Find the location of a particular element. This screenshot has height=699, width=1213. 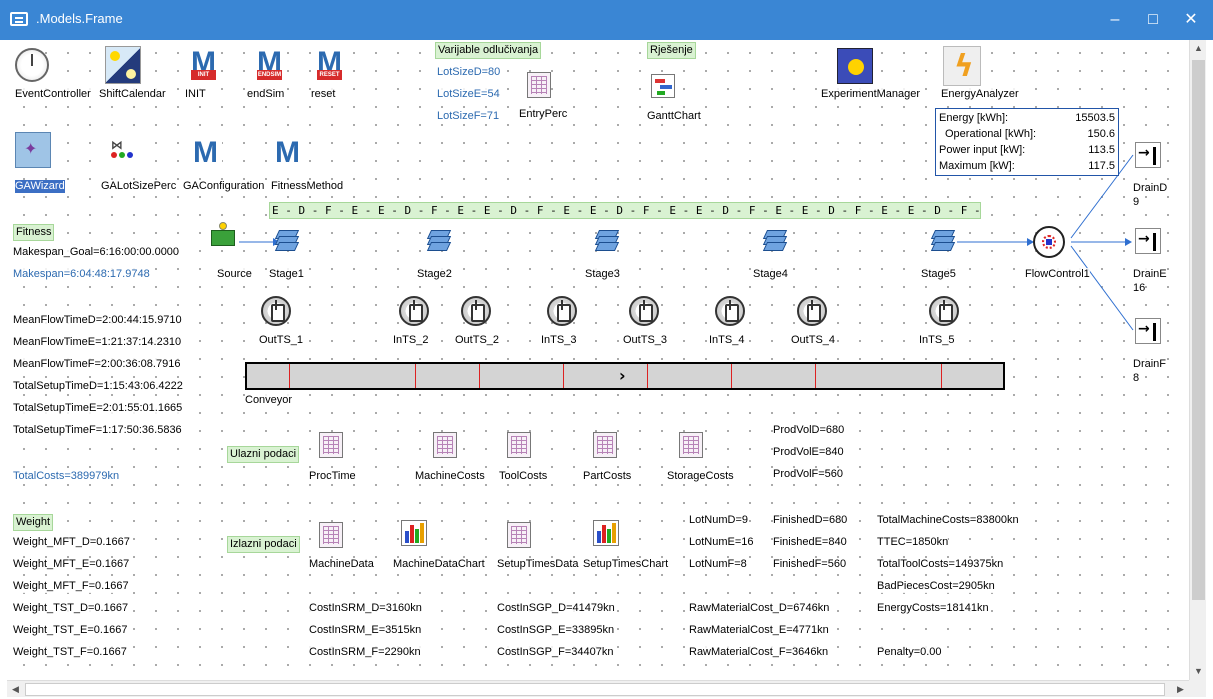

prodvol-d: ProdVolD=680 is located at coordinates (809, 430).